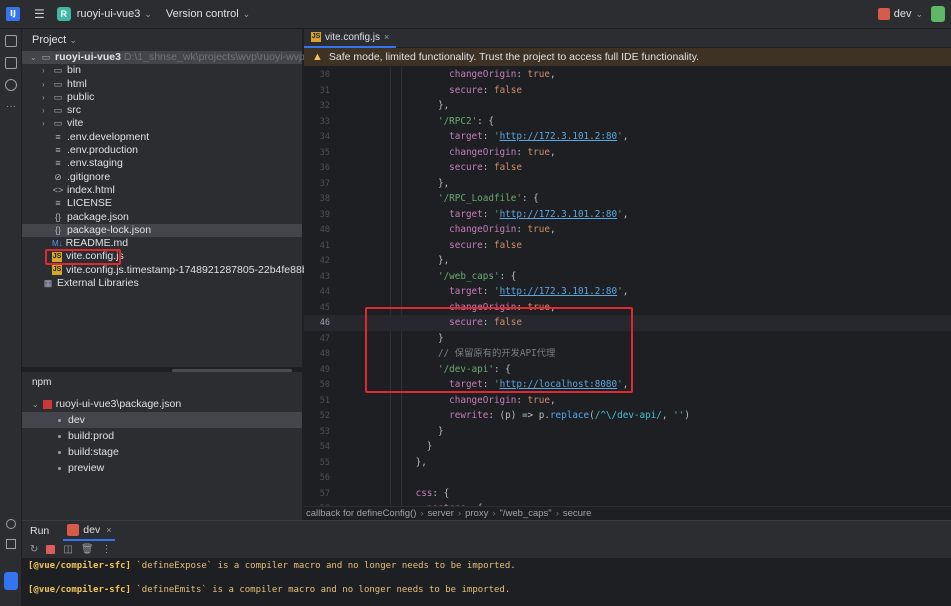 This screenshot has height=606, width=951. What do you see at coordinates (317, 495) in the screenshot?
I see `line-number: 57` at bounding box center [317, 495].